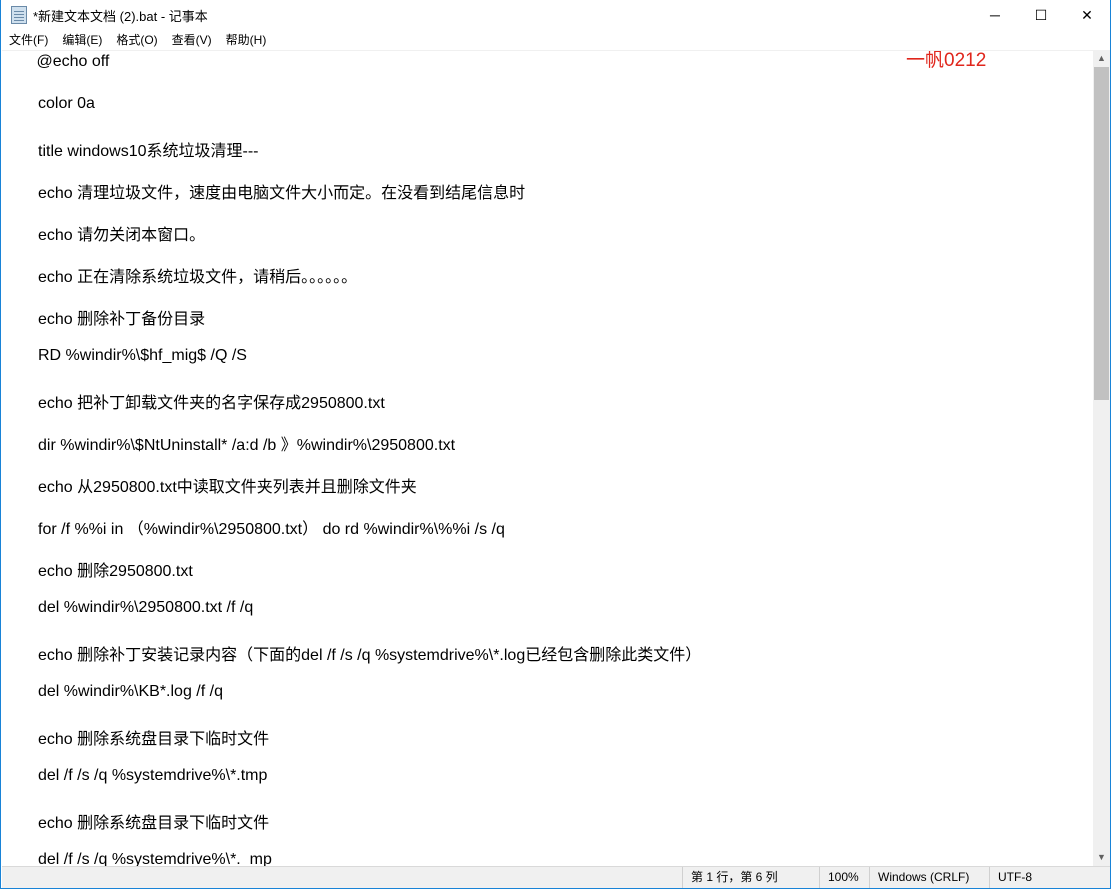 The width and height of the screenshot is (1111, 889). Describe the element at coordinates (730, 877) in the screenshot. I see `cursor-position: 第 1 行，第 6 列` at that location.